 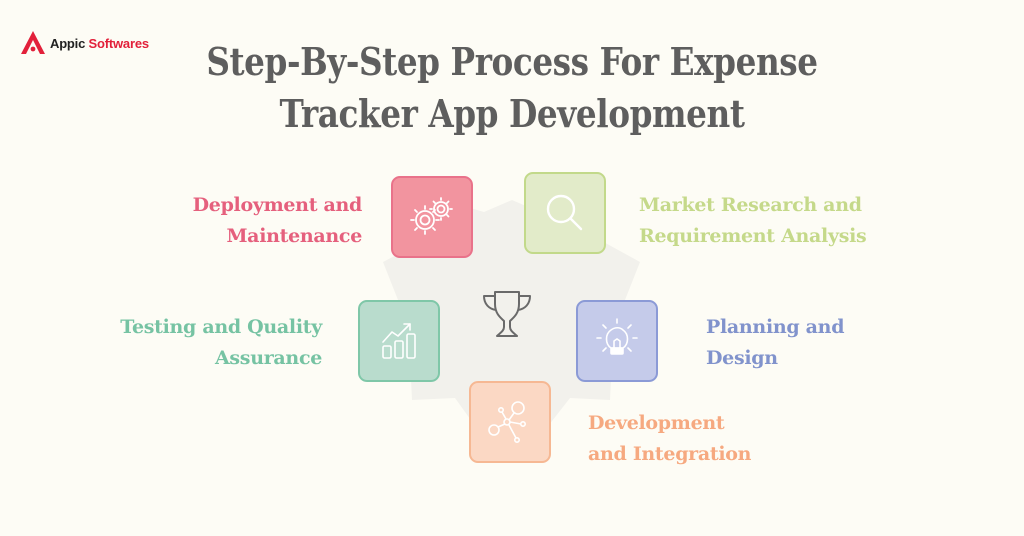 I want to click on title-line-1: Step-By-Step Process For Expense, so click(x=512, y=61).